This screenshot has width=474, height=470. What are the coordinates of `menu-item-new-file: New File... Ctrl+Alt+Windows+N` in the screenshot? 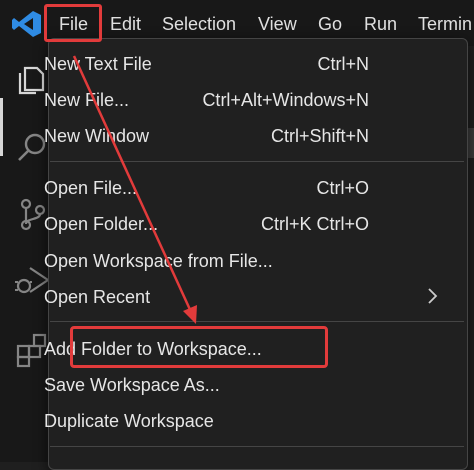 It's located at (229, 100).